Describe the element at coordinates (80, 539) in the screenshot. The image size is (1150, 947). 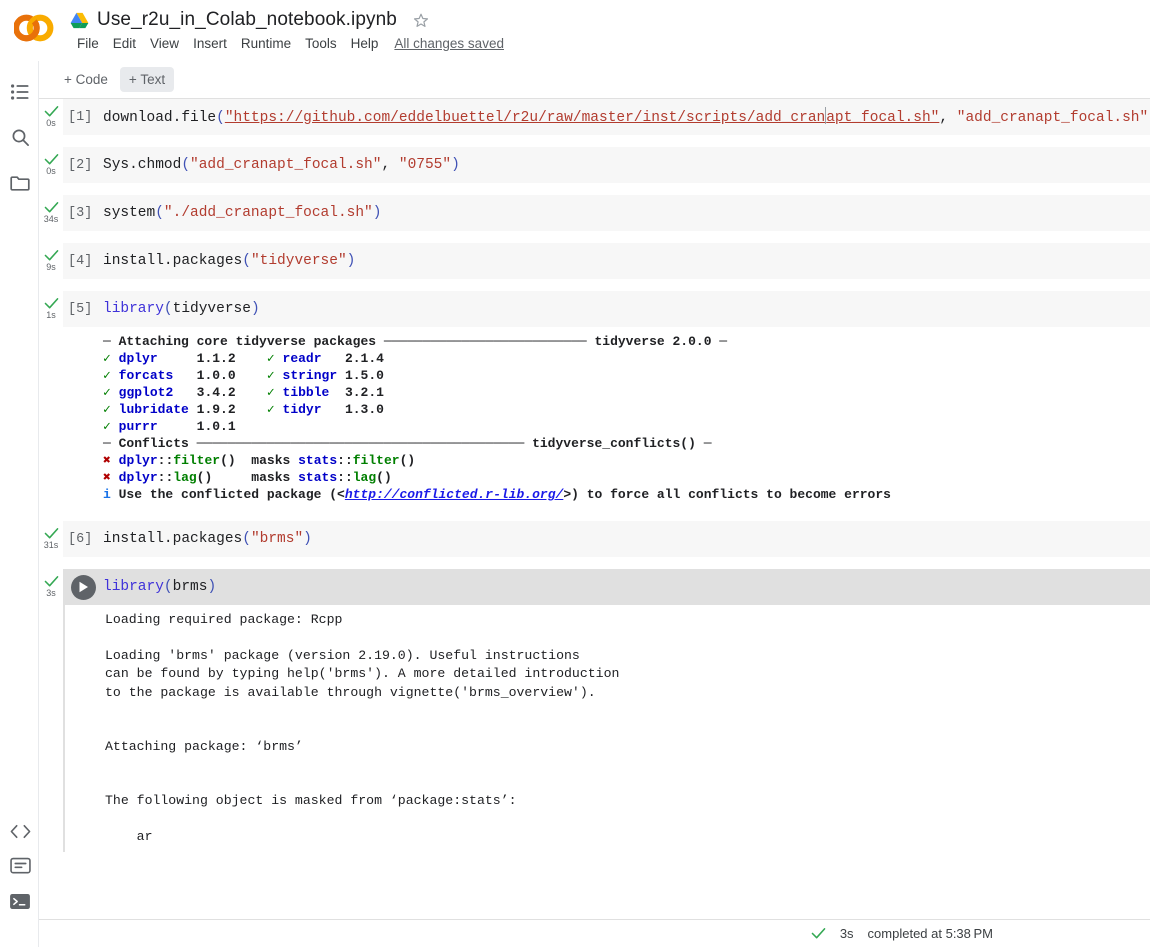
I see `execution-count: [6]` at that location.